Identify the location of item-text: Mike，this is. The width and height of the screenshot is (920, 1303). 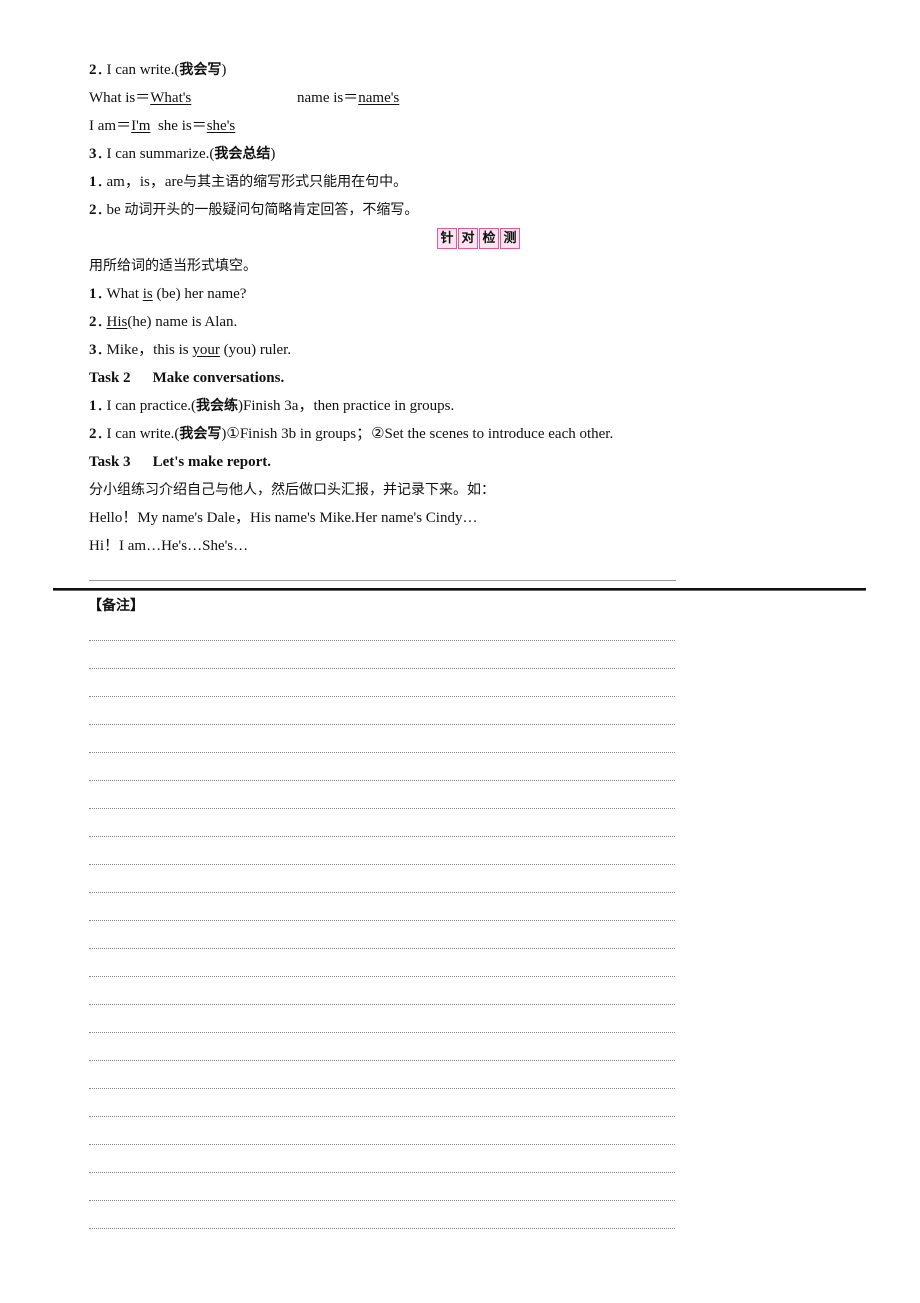
(149, 350).